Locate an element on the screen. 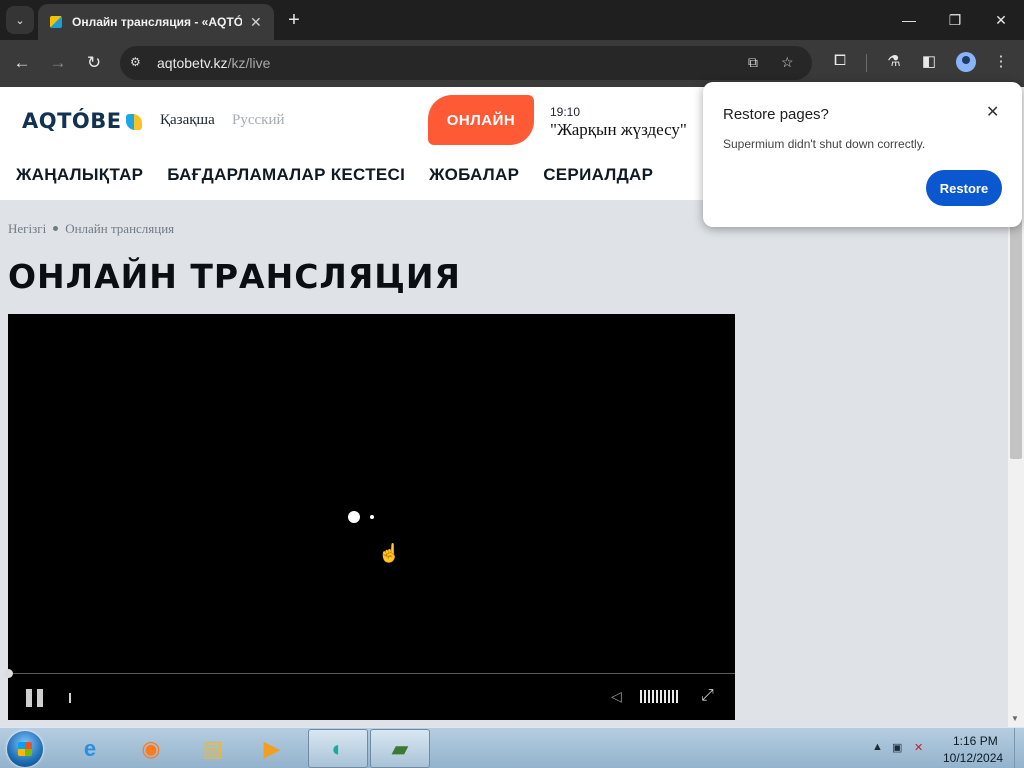 The image size is (1024, 768). toolbar-divider is located at coordinates (866, 63).